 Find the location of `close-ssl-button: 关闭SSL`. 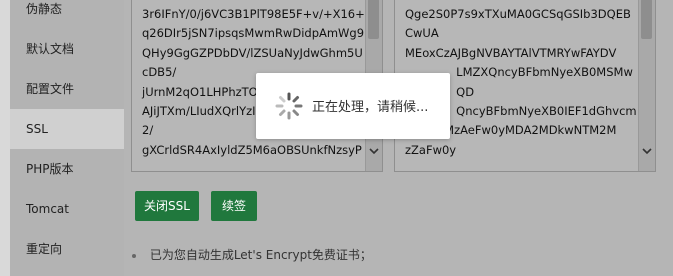

close-ssl-button: 关闭SSL is located at coordinates (167, 206).